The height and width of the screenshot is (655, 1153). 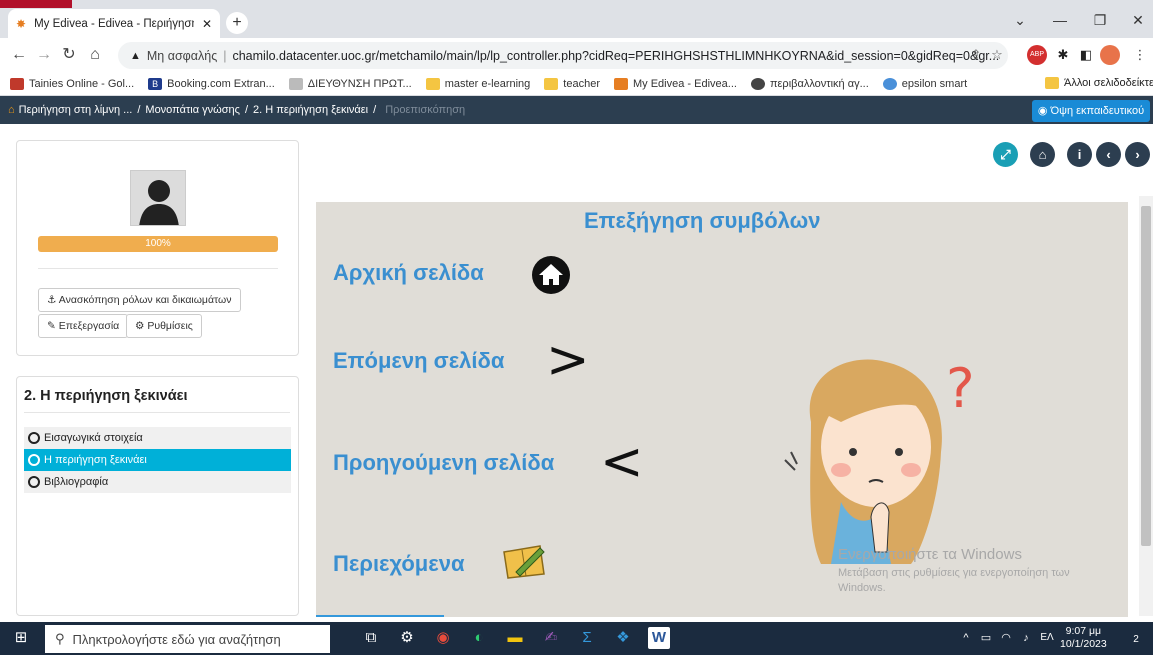 I want to click on tab-title: My Edivea - Edivea - Περιήγηση, so click(x=114, y=23).